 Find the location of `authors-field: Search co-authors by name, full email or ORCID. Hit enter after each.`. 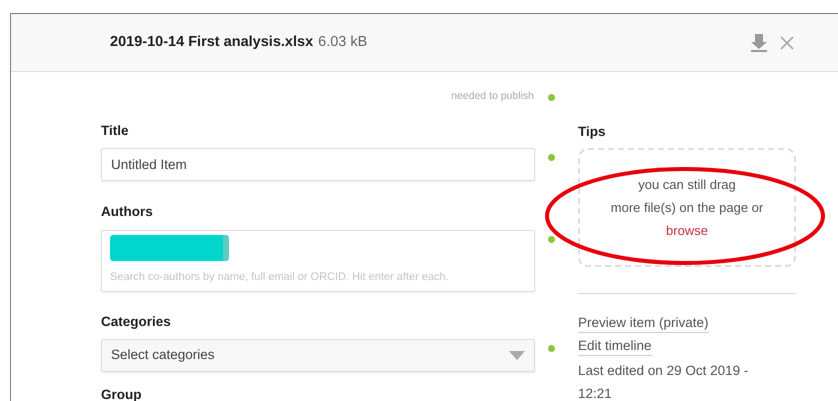

authors-field: Search co-authors by name, full email or ORCID. Hit enter after each. is located at coordinates (318, 261).